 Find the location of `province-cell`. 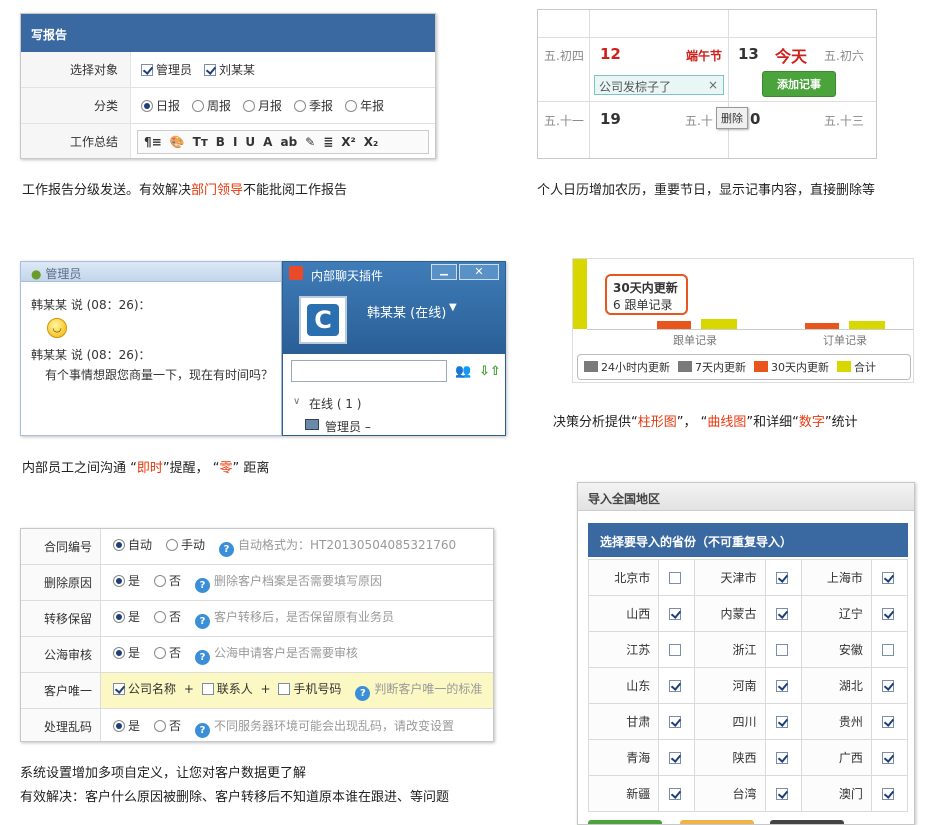

province-cell is located at coordinates (677, 613).